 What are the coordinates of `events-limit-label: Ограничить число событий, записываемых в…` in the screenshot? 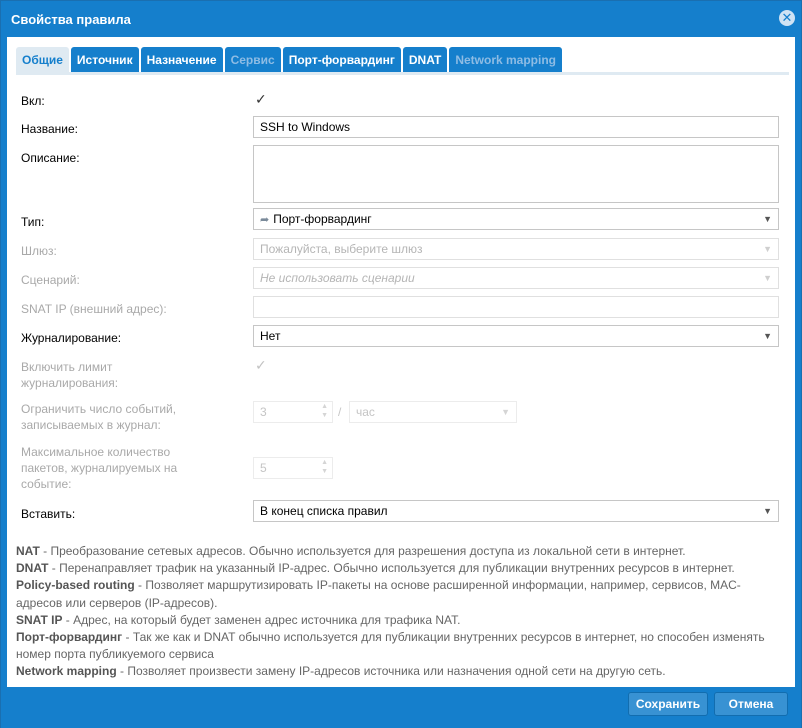 It's located at (98, 417).